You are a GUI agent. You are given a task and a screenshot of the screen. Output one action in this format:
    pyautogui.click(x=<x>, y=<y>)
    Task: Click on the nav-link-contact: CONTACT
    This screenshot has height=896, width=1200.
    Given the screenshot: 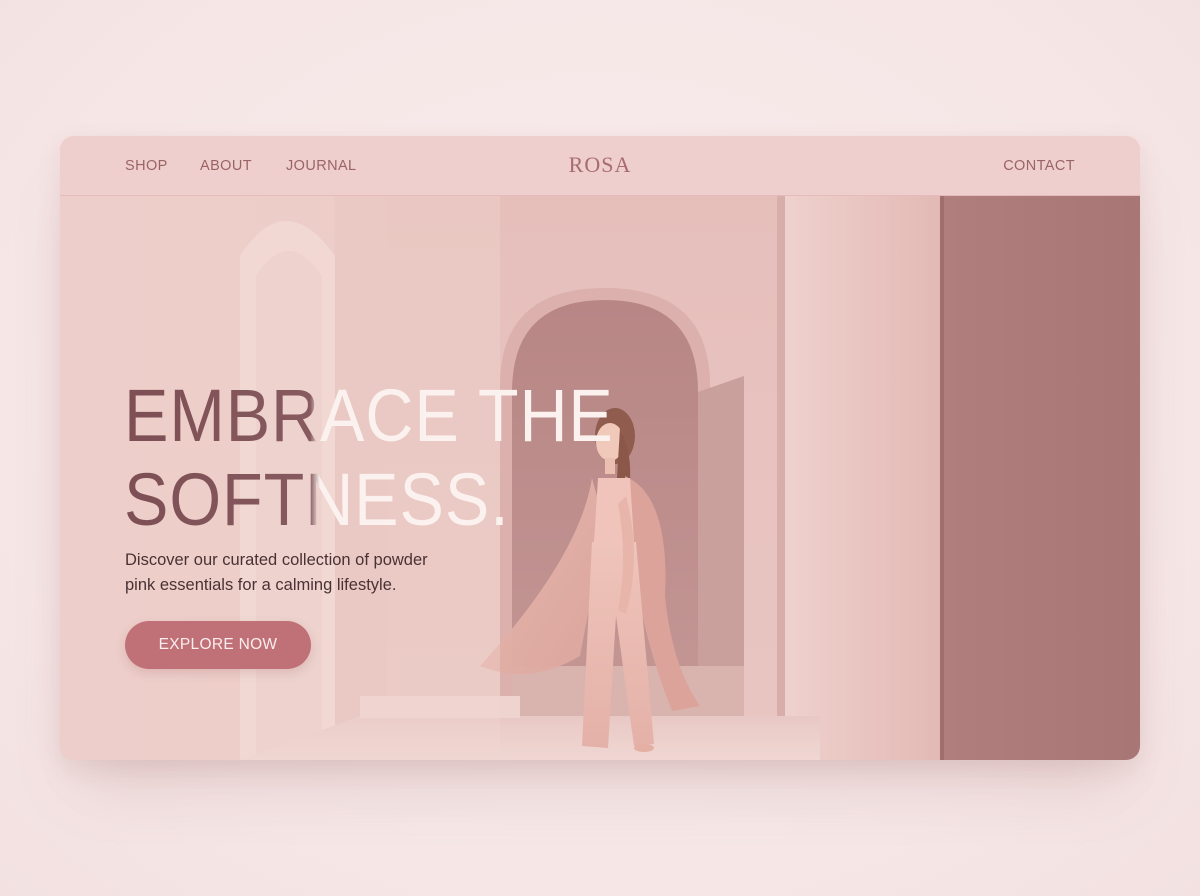 What is the action you would take?
    pyautogui.click(x=1039, y=166)
    